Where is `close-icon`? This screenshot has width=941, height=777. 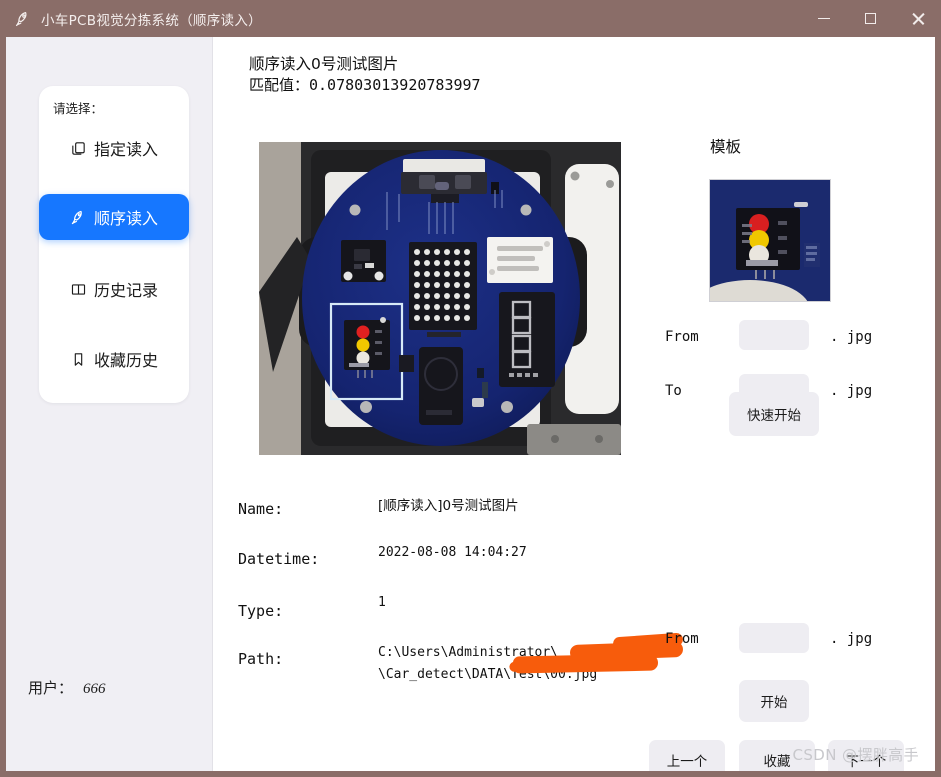 close-icon is located at coordinates (918, 19).